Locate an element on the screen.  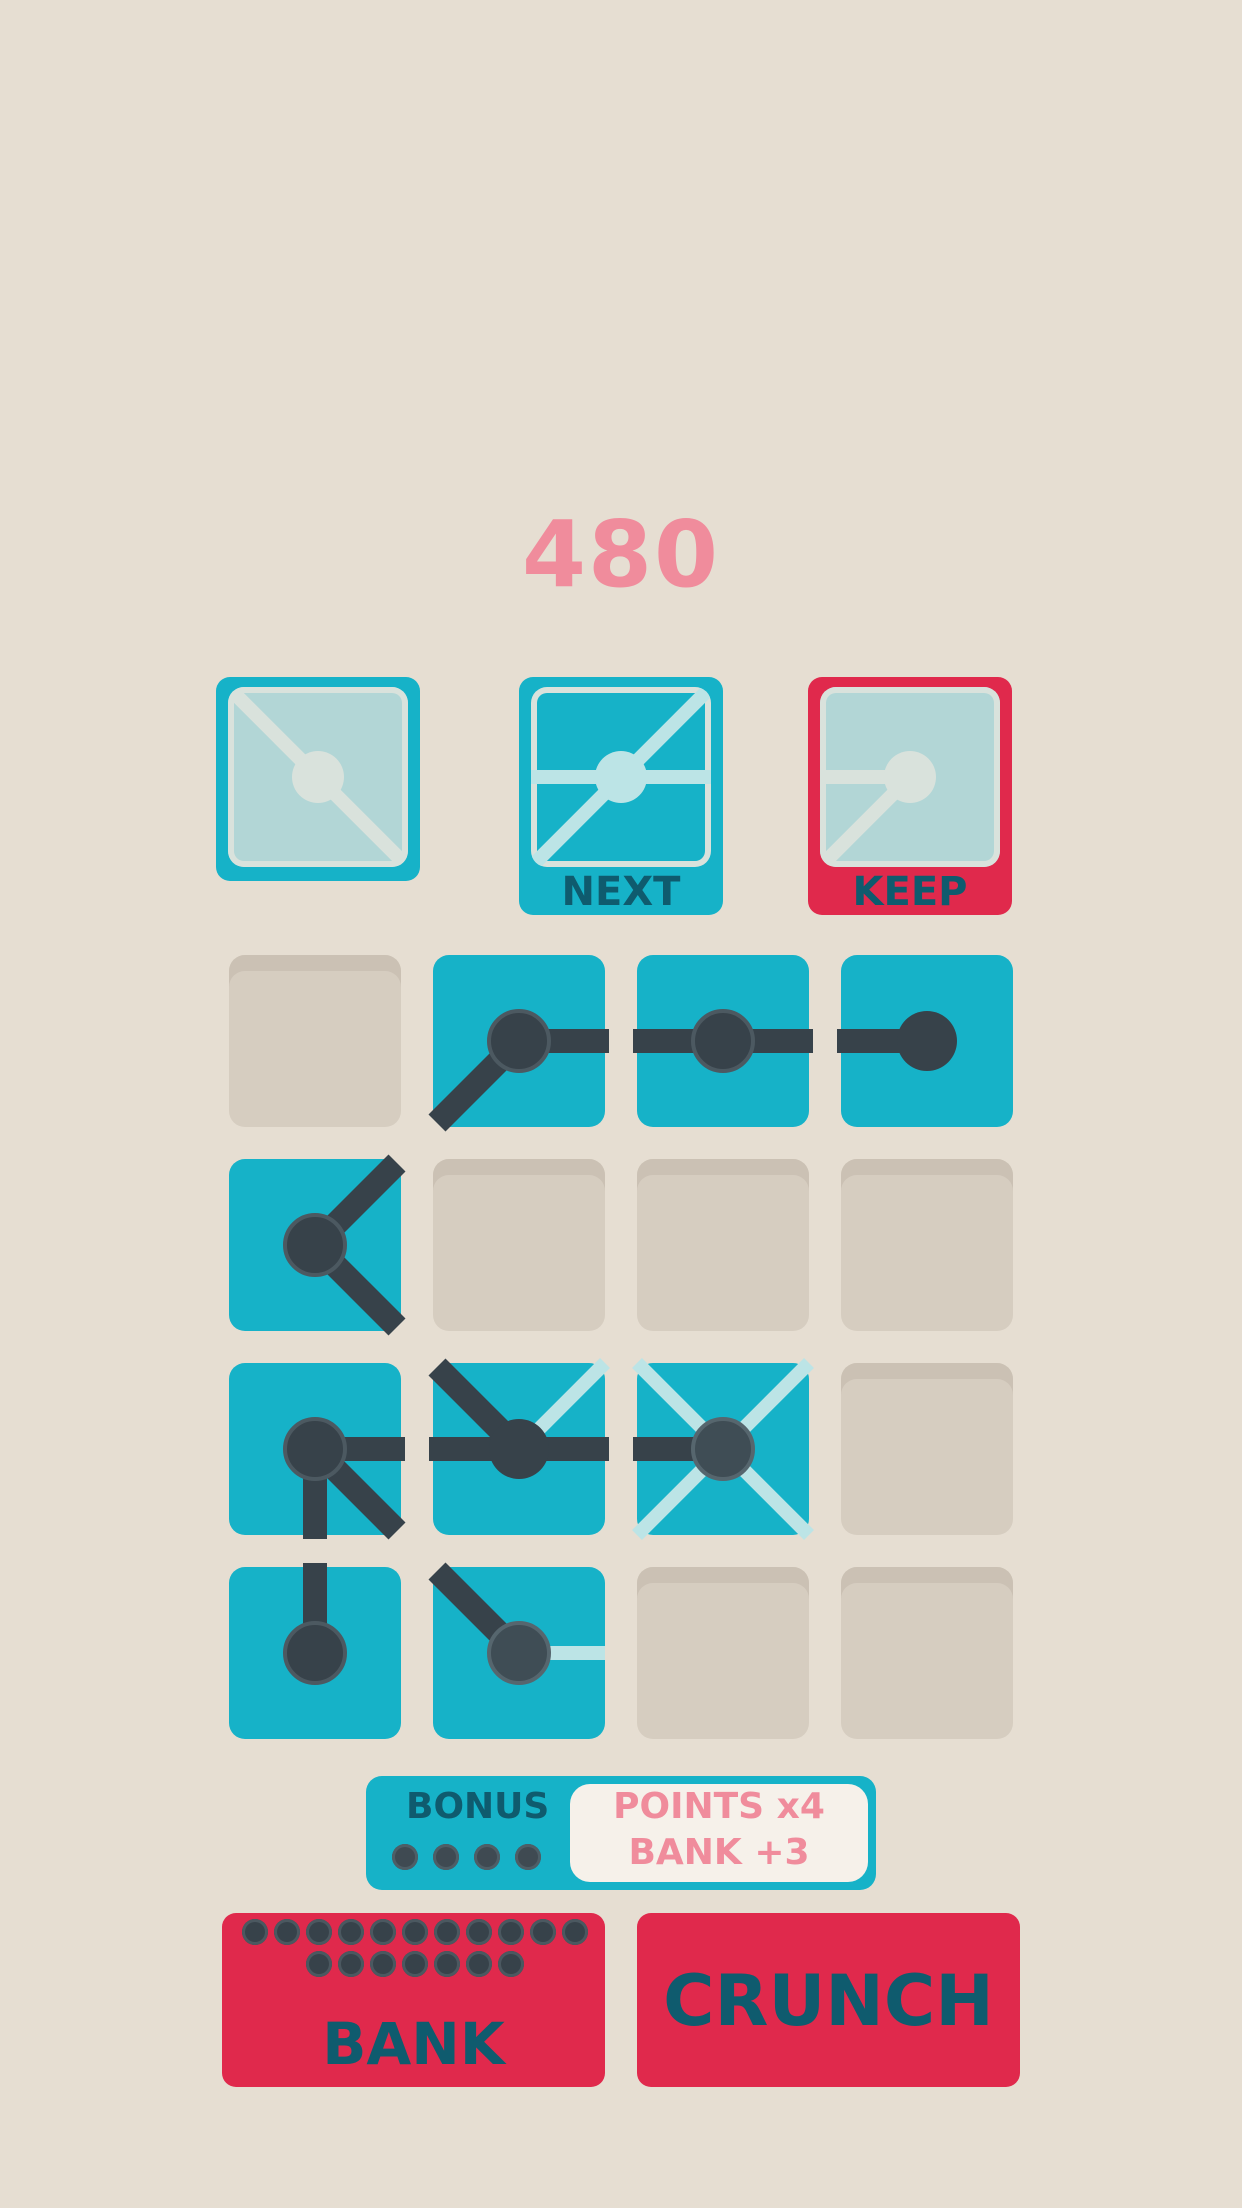
next-piece-preview: NEXT is located at coordinates (621, 796).